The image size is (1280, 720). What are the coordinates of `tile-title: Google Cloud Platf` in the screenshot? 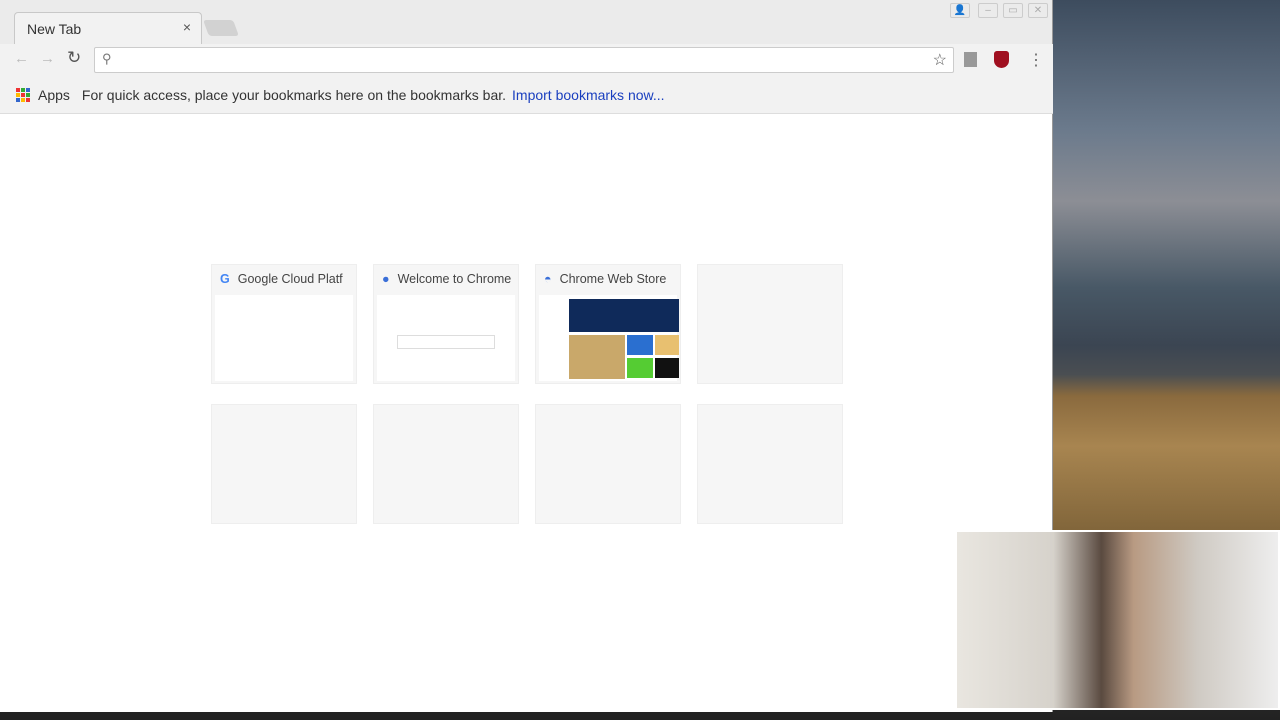 It's located at (290, 279).